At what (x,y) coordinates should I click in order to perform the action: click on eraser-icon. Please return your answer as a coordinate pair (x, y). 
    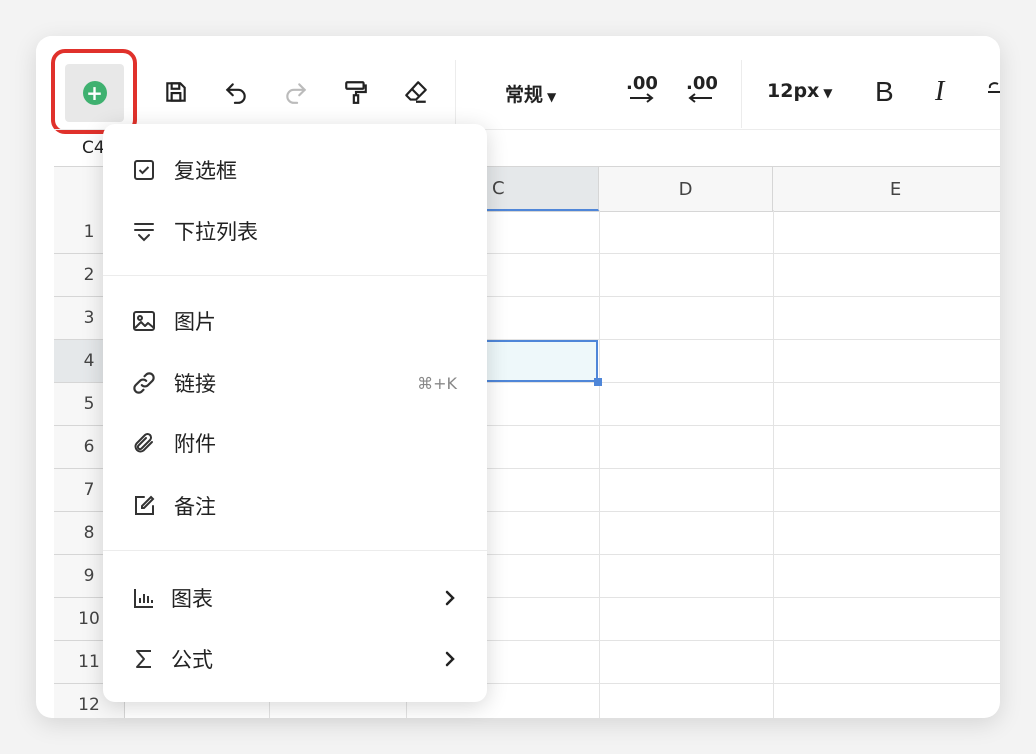
    Looking at the image, I should click on (416, 92).